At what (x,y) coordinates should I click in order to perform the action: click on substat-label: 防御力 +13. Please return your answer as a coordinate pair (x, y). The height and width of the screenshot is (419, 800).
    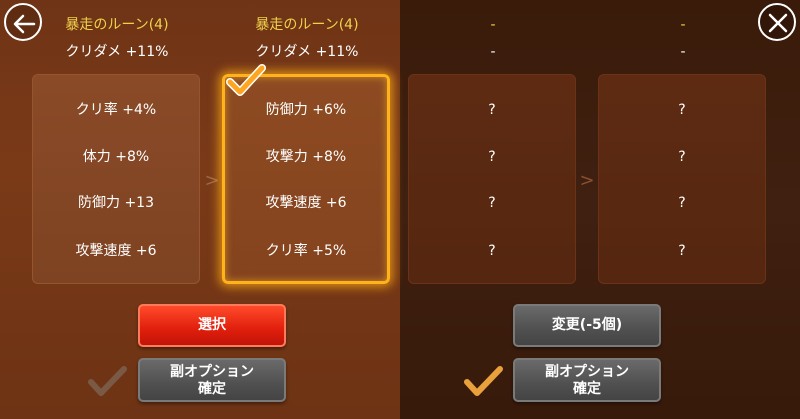
    Looking at the image, I should click on (116, 203).